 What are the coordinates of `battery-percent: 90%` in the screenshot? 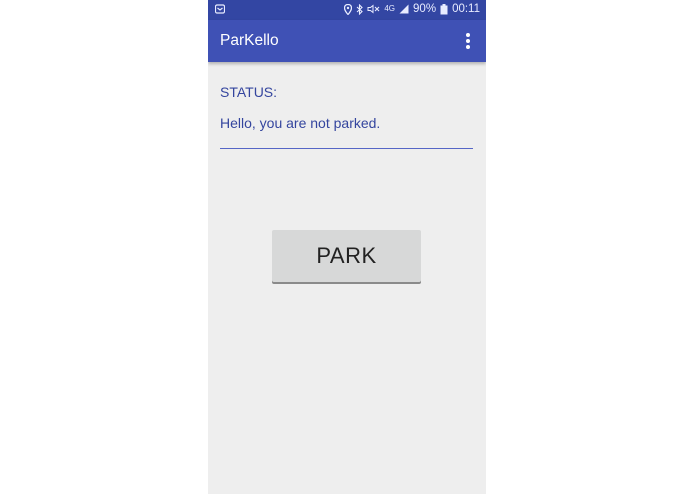 It's located at (425, 9).